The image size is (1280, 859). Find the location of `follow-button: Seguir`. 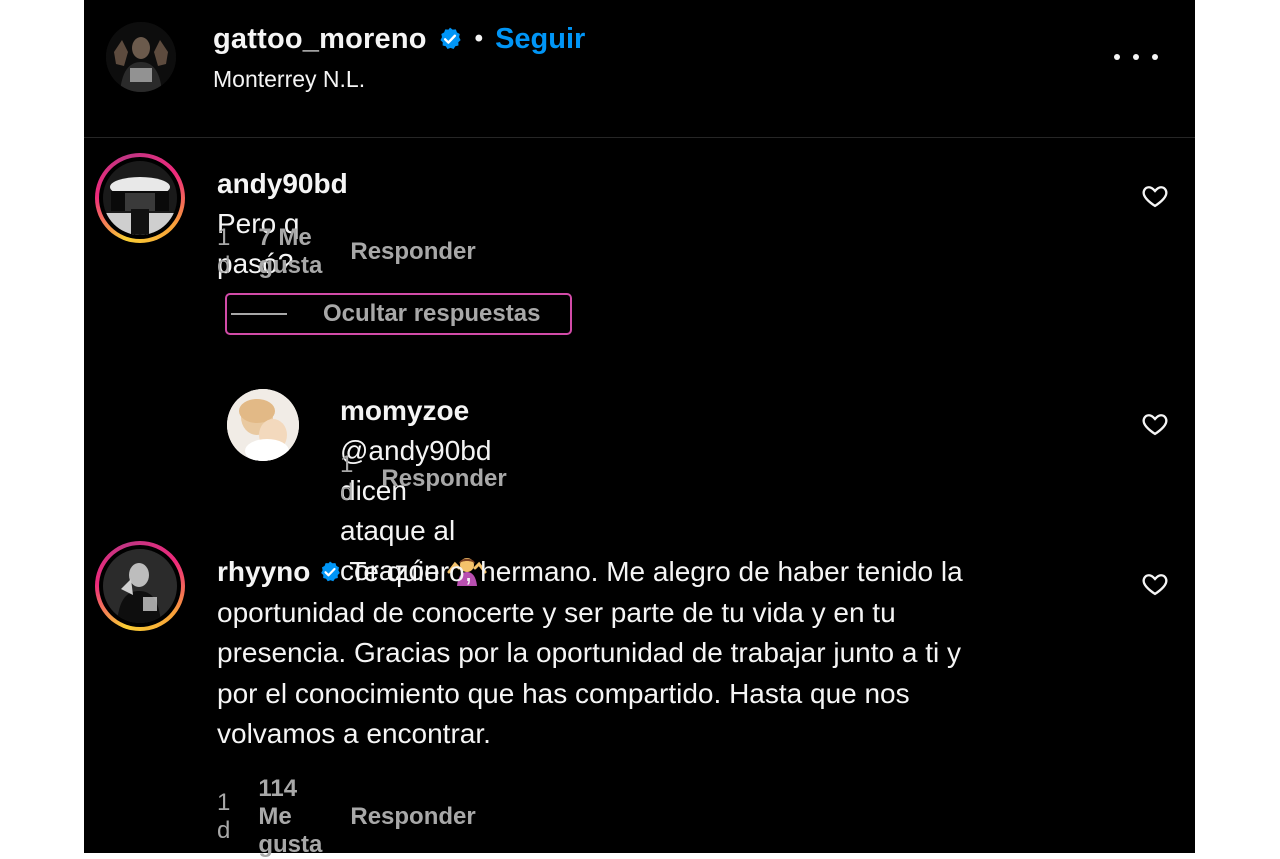

follow-button: Seguir is located at coordinates (540, 39).